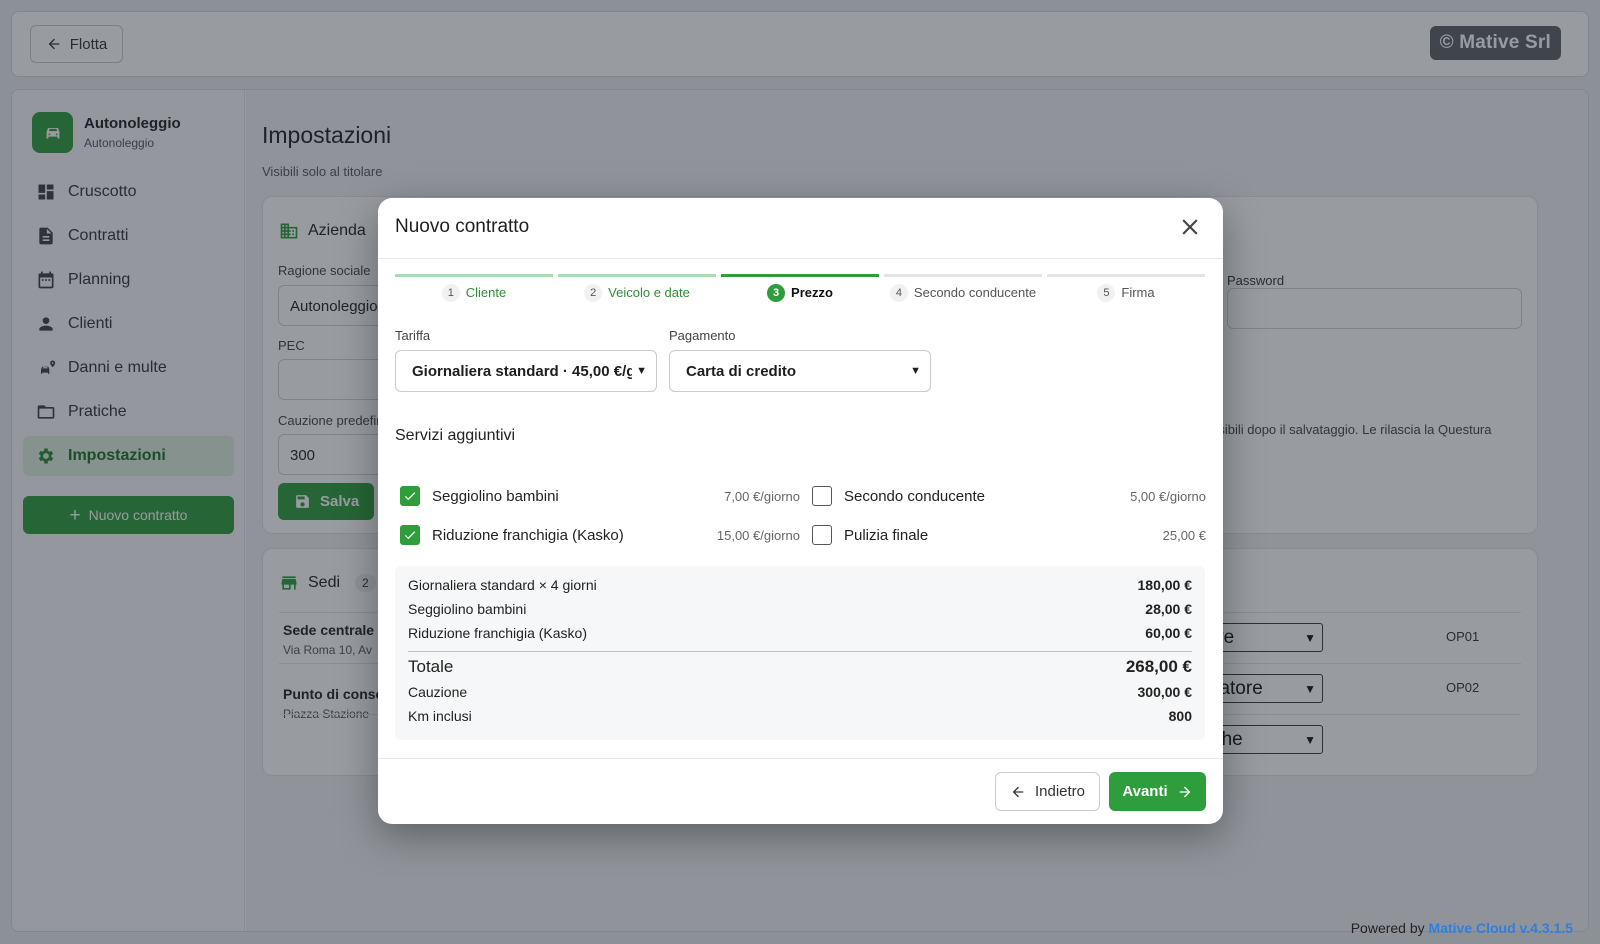  I want to click on powered-prefix: Powered by, so click(1387, 928).